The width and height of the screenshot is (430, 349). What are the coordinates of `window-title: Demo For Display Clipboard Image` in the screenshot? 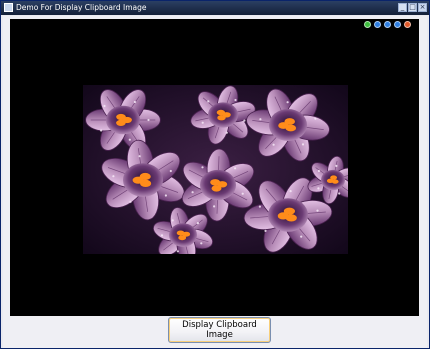 It's located at (81, 7).